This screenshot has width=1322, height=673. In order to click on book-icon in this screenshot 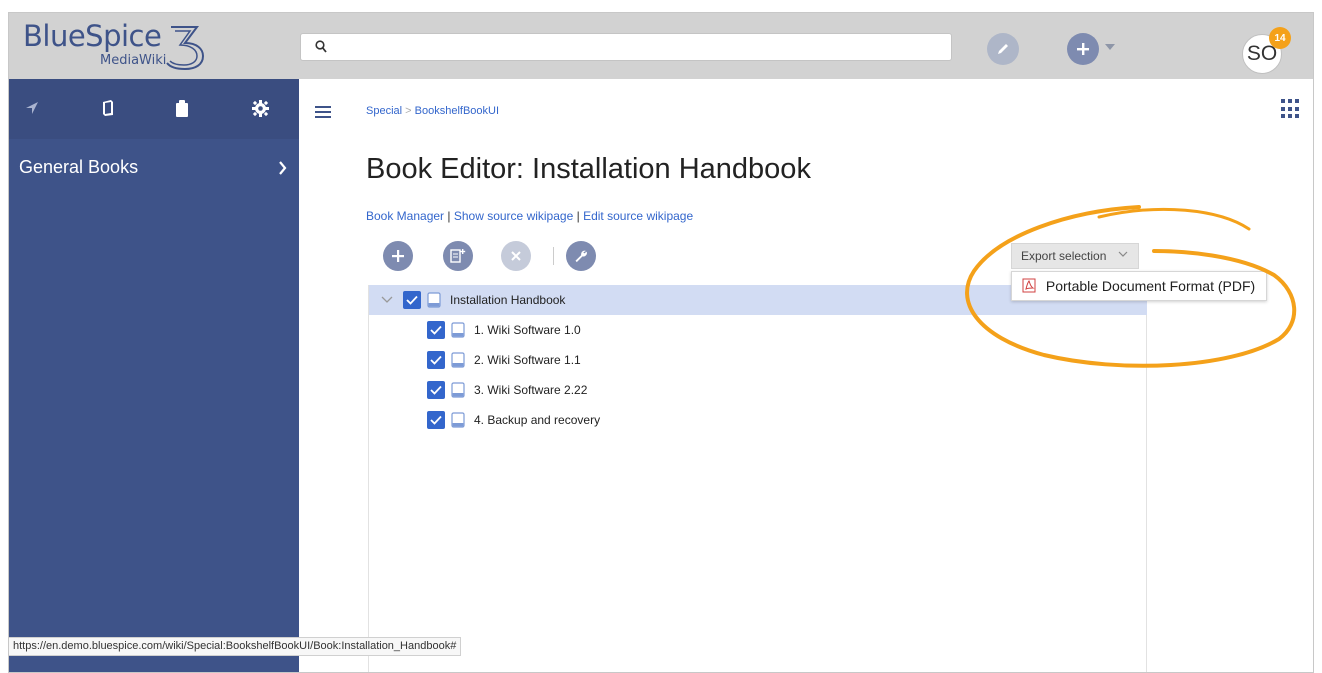, I will do `click(108, 108)`.